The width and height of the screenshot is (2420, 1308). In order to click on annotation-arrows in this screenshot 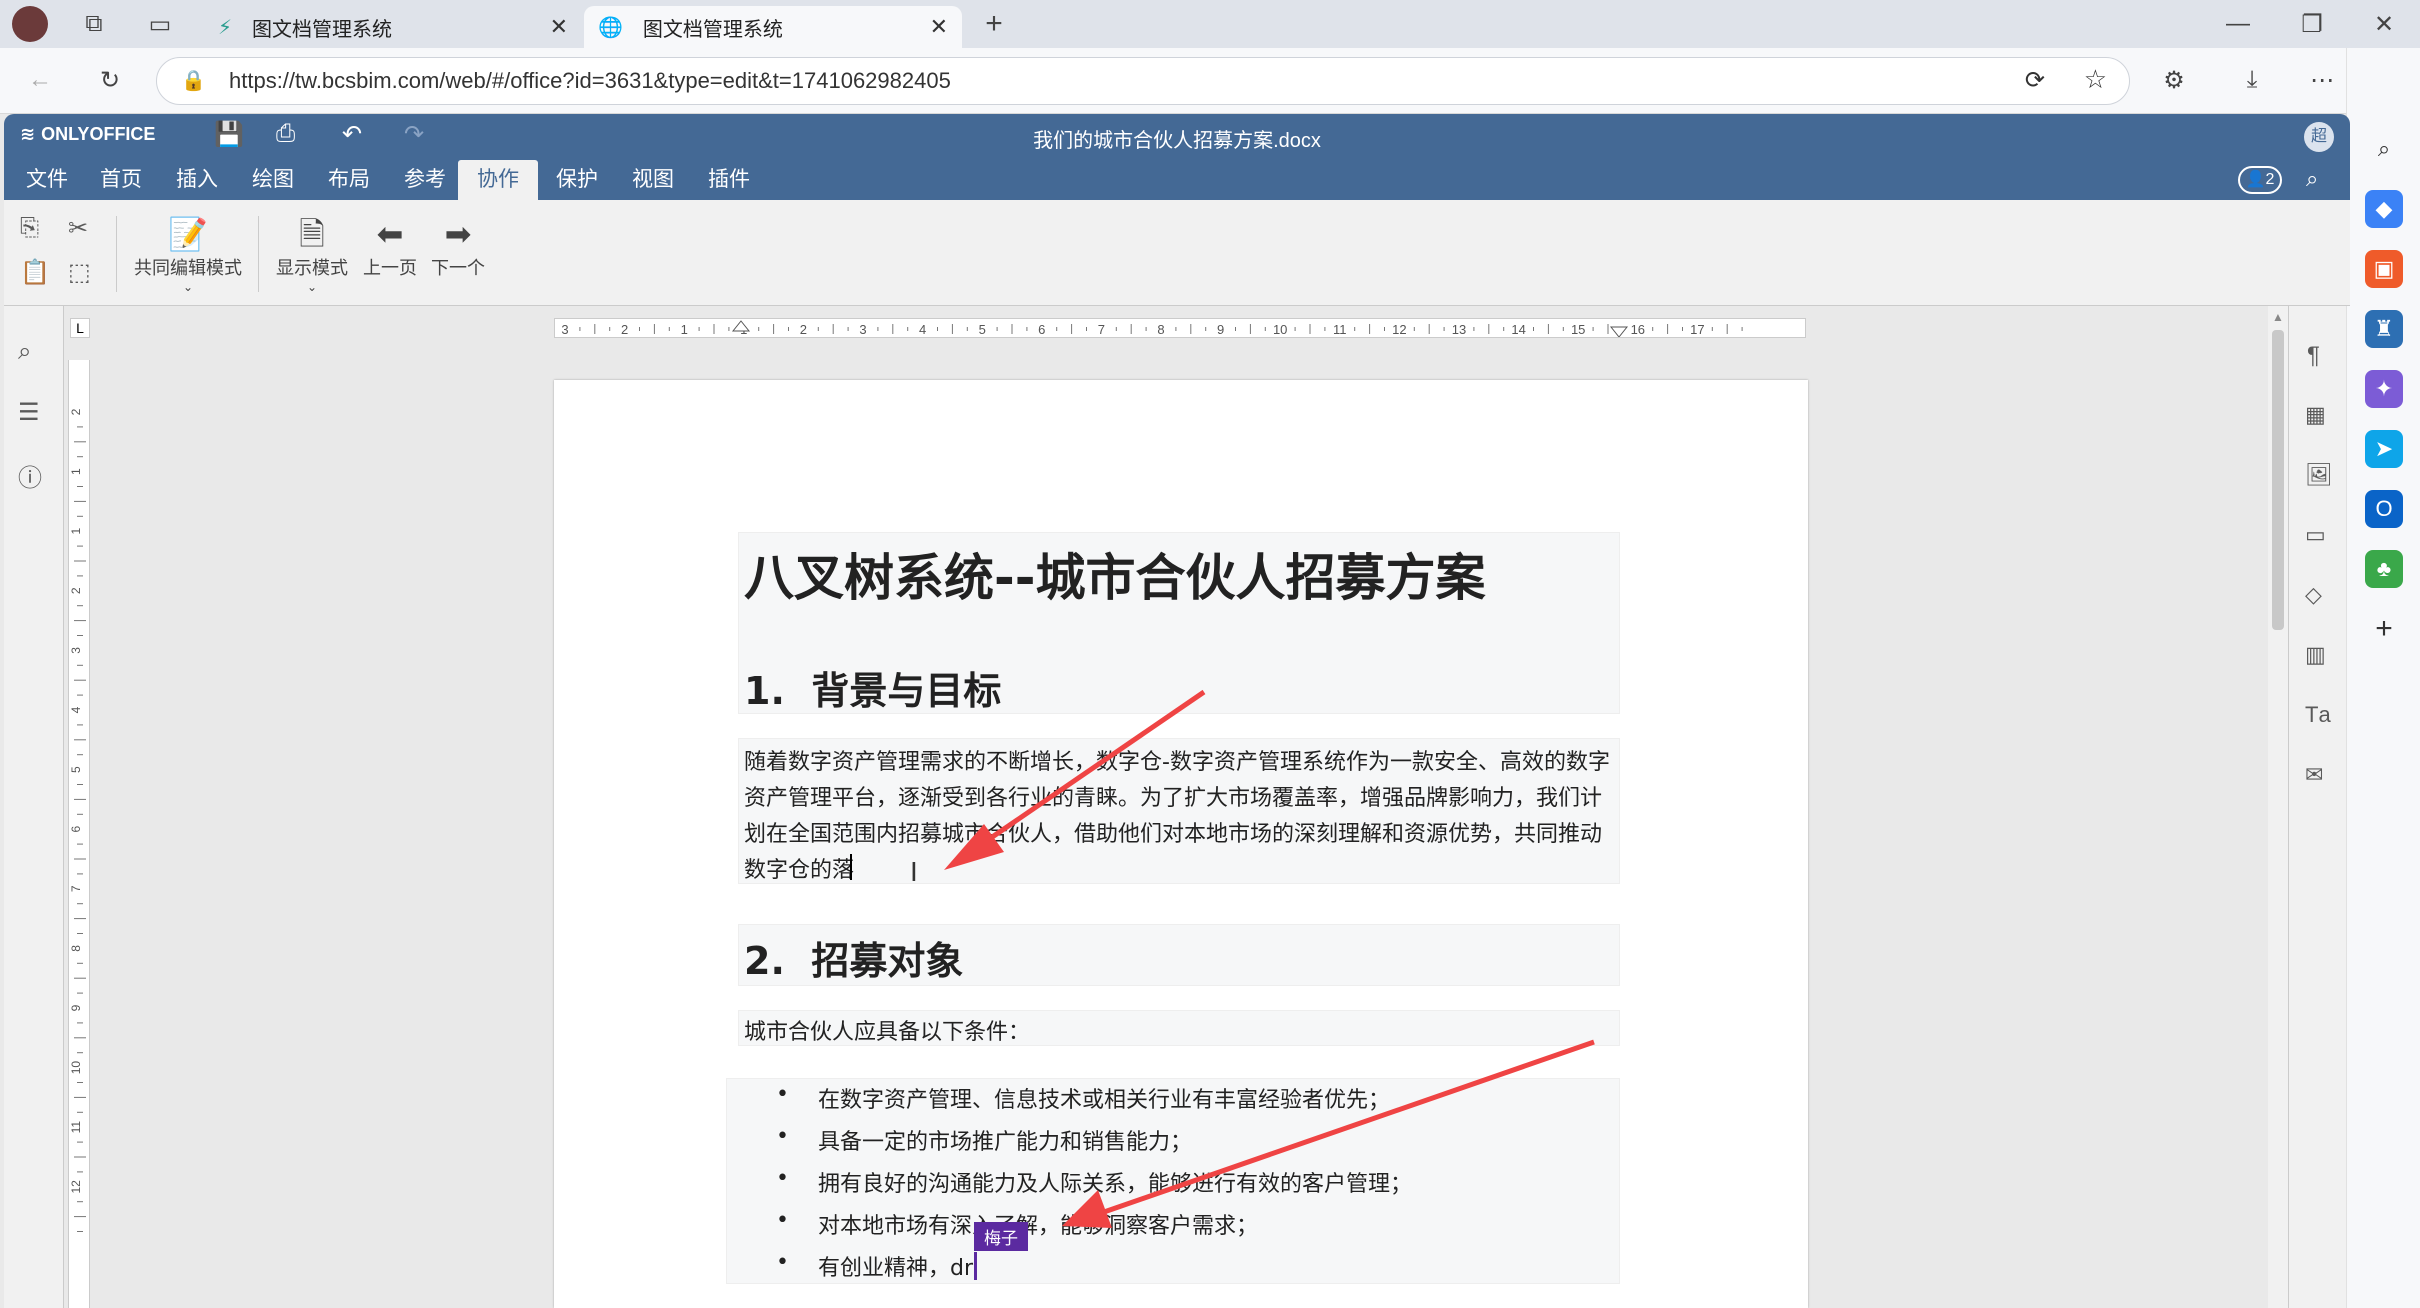, I will do `click(1269, 958)`.